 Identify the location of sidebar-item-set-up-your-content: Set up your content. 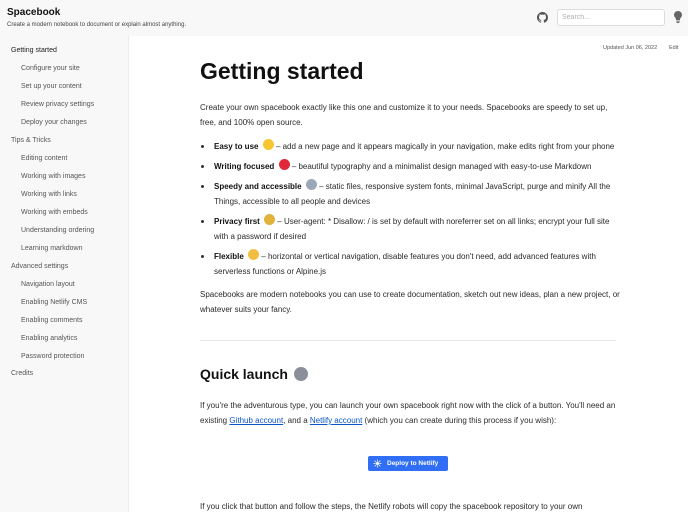
(51, 86).